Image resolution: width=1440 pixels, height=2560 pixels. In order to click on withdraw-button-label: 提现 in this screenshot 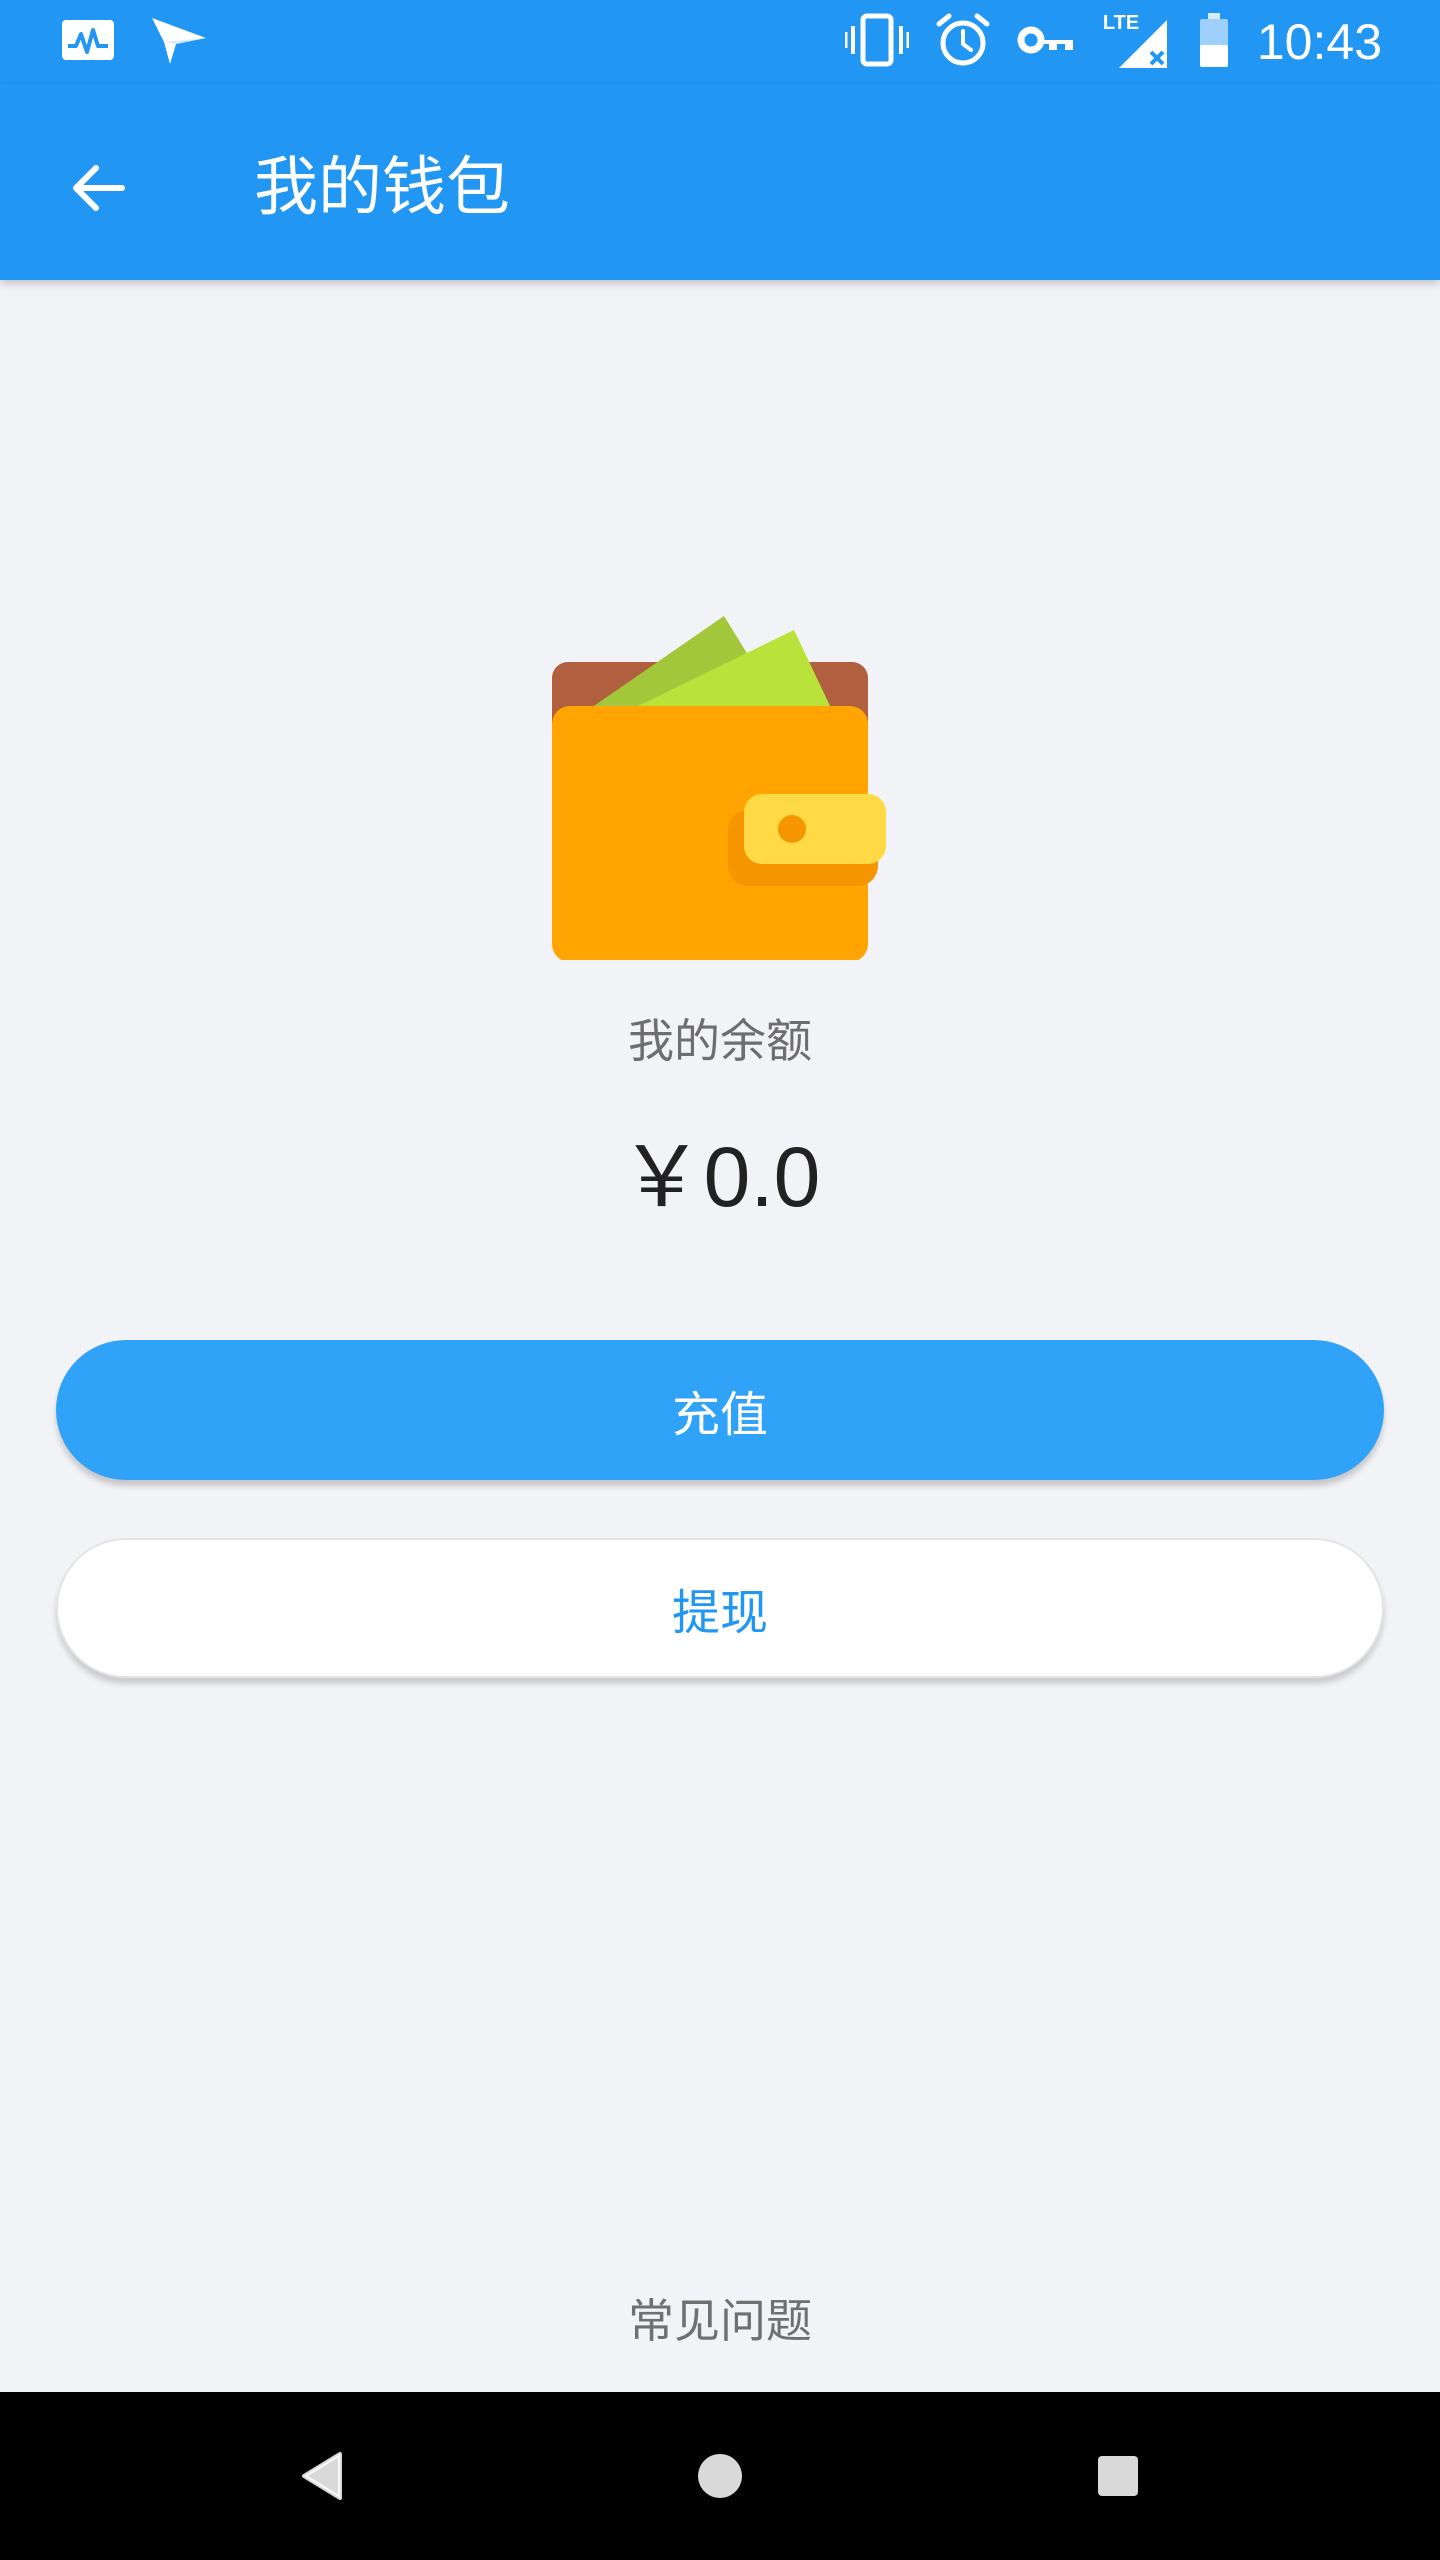, I will do `click(719, 1613)`.